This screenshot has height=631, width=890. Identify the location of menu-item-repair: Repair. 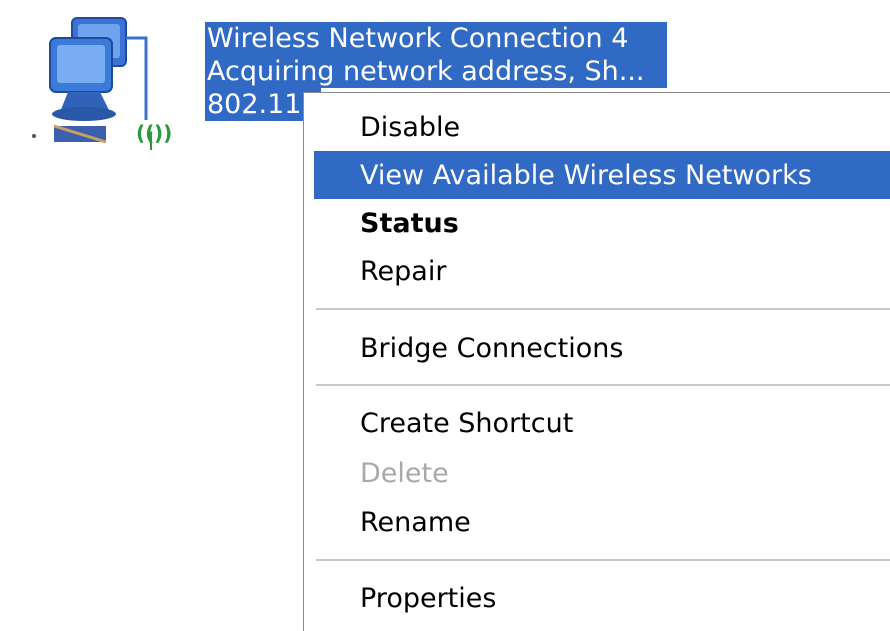
(602, 271).